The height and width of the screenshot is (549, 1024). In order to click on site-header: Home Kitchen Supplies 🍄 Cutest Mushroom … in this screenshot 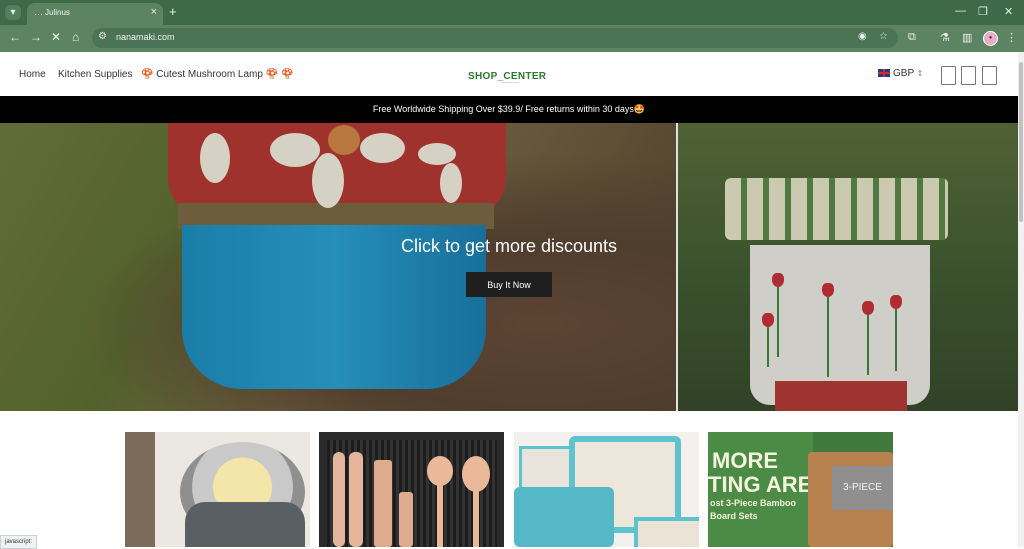, I will do `click(509, 74)`.